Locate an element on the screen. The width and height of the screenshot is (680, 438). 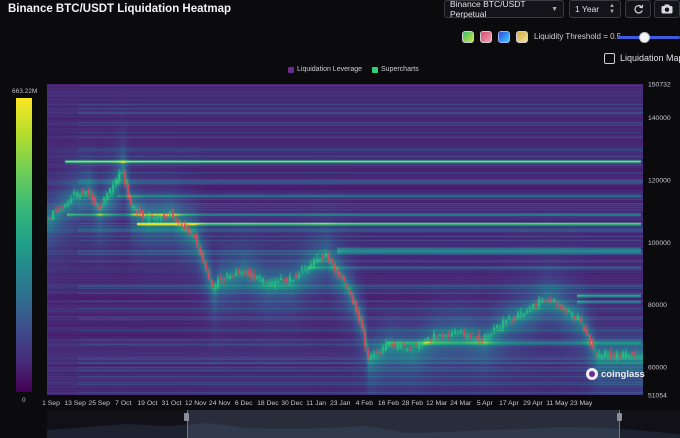
x-tick-label: 11 May is located at coordinates (557, 403).